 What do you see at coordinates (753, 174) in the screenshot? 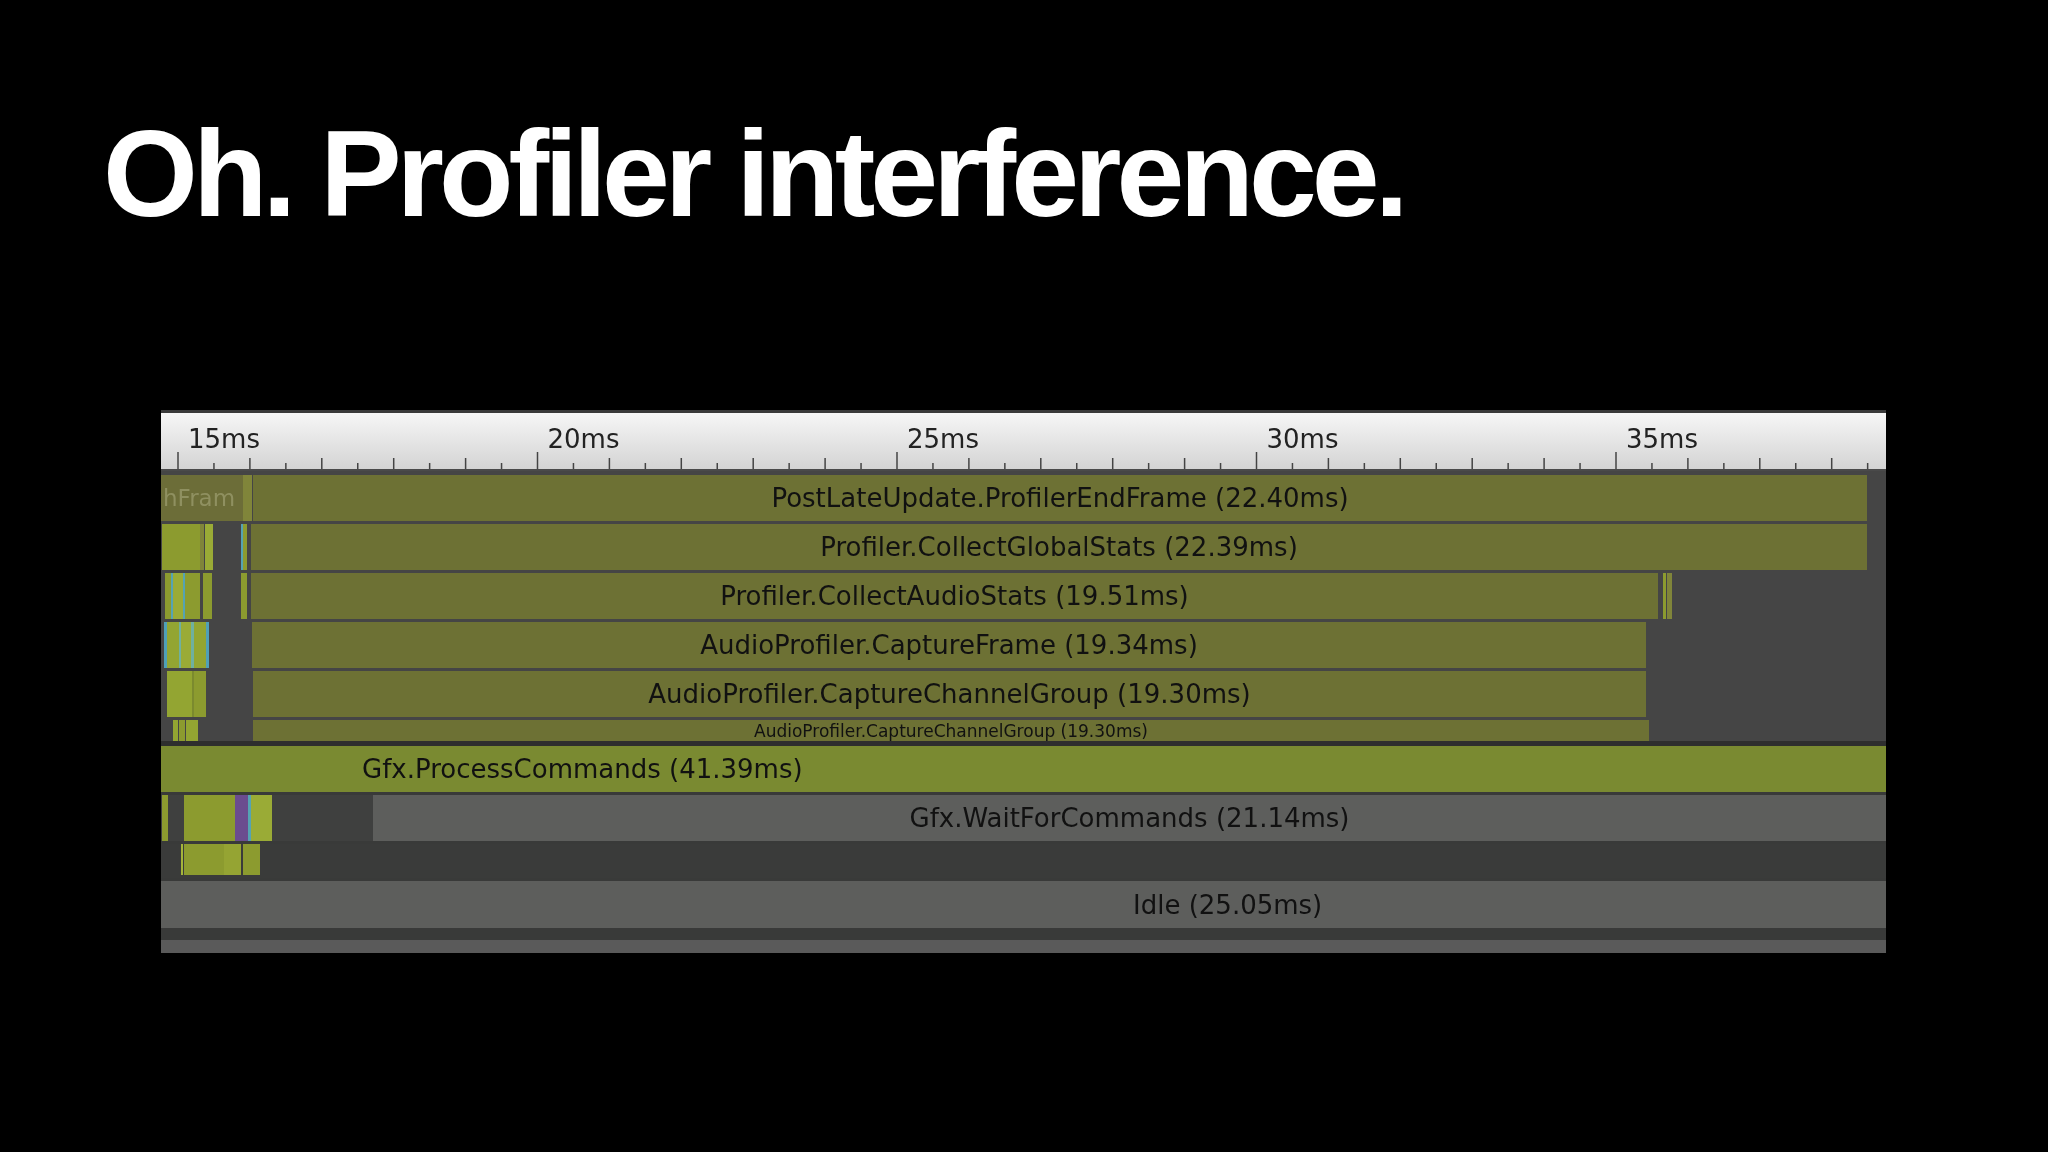
I see `slide-title: Oh. Profiler interference.` at bounding box center [753, 174].